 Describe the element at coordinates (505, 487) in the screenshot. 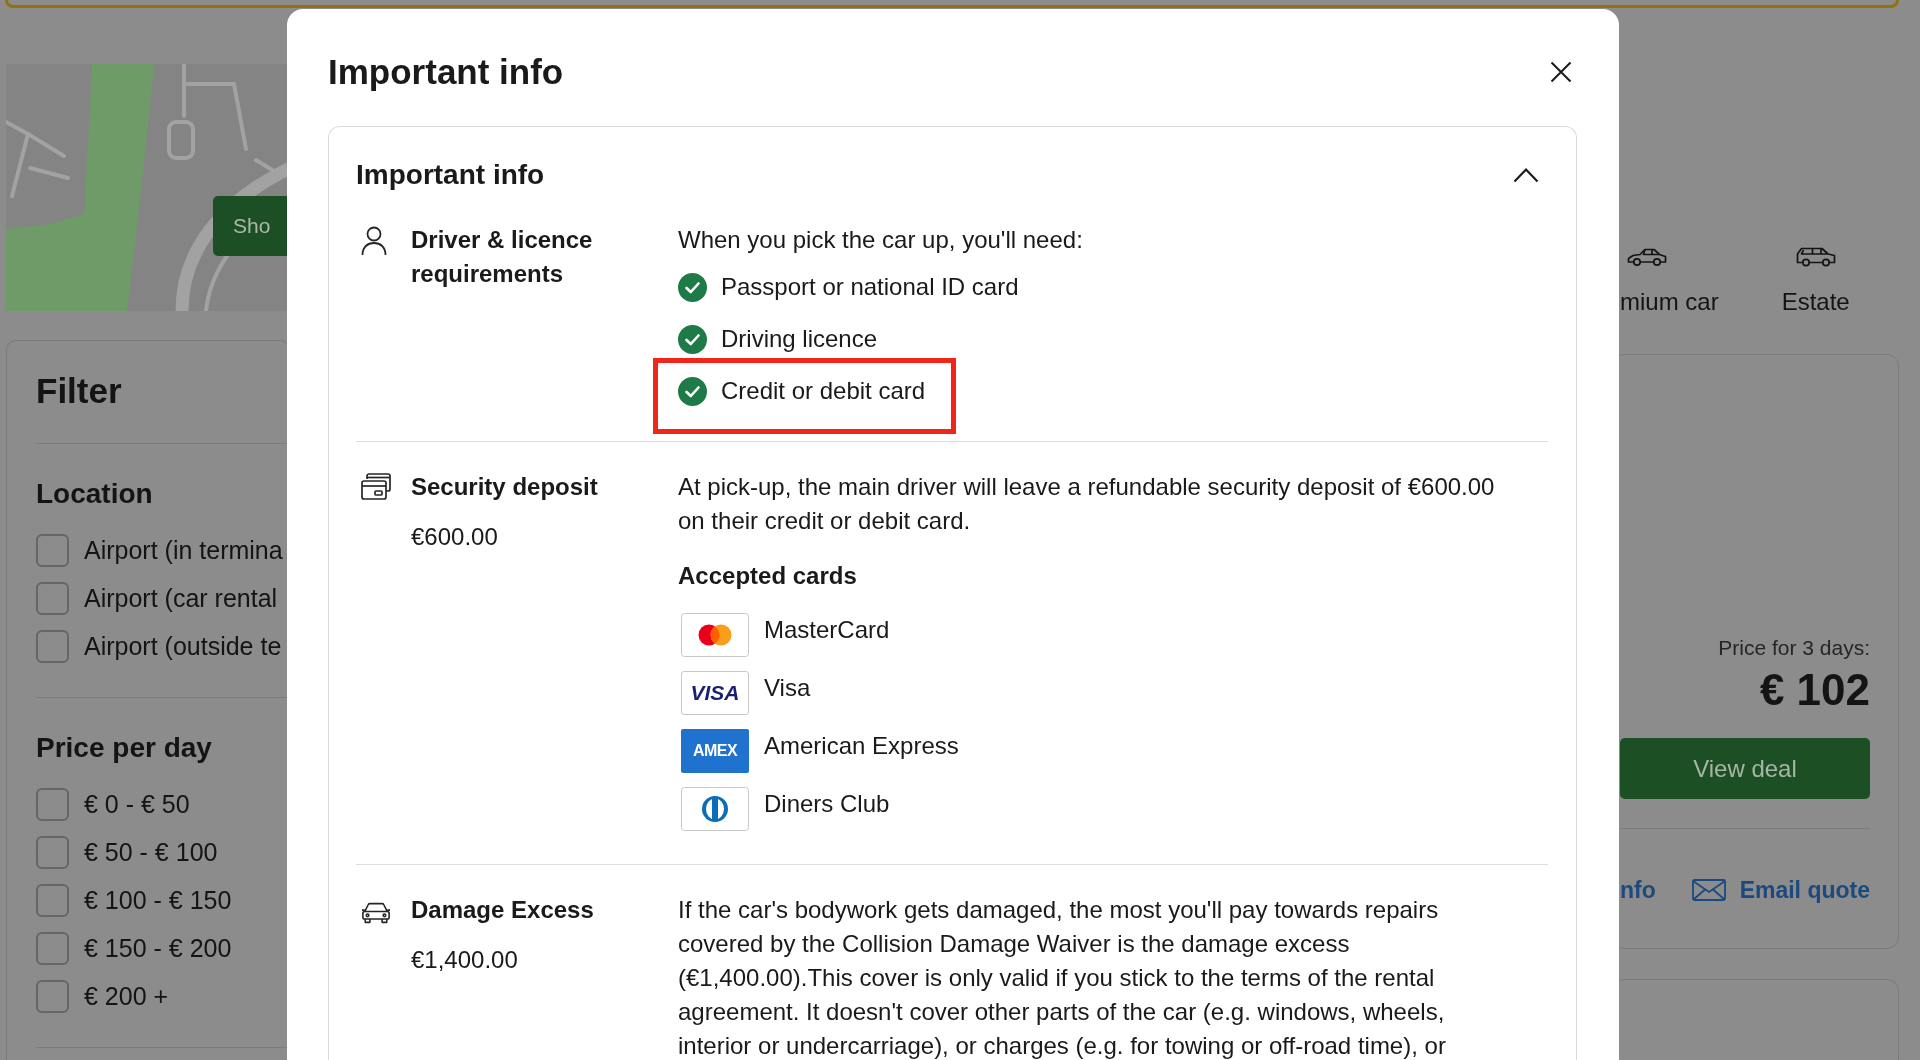

I see `section-label: Security deposit` at that location.